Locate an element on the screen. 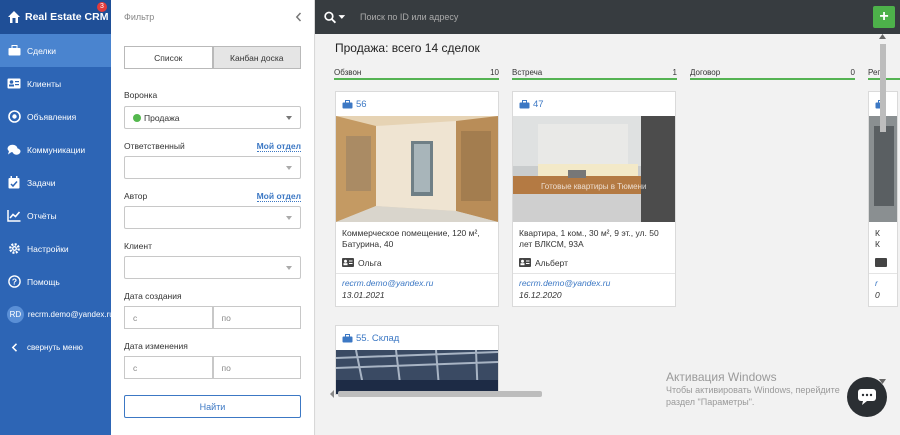  sidebar-item-deals: Сделки is located at coordinates (55, 50).